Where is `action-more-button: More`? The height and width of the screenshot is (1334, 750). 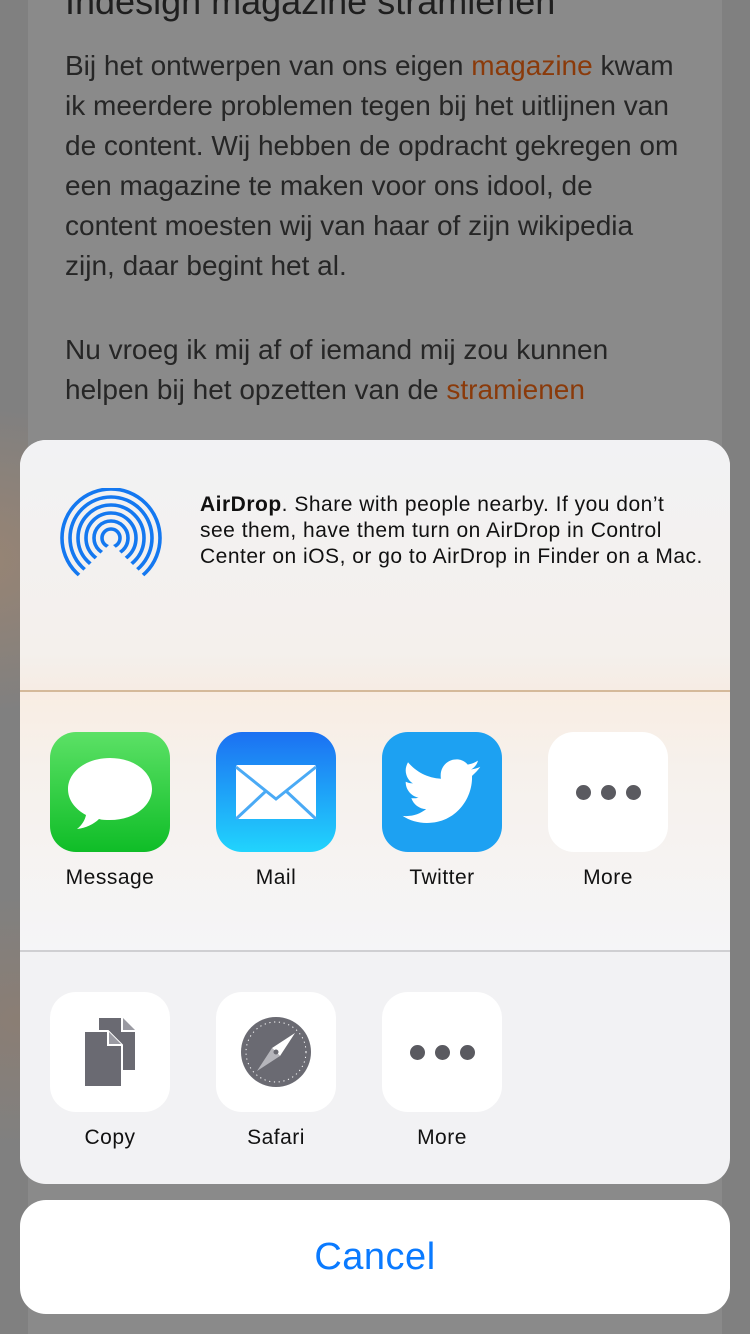 action-more-button: More is located at coordinates (442, 1071).